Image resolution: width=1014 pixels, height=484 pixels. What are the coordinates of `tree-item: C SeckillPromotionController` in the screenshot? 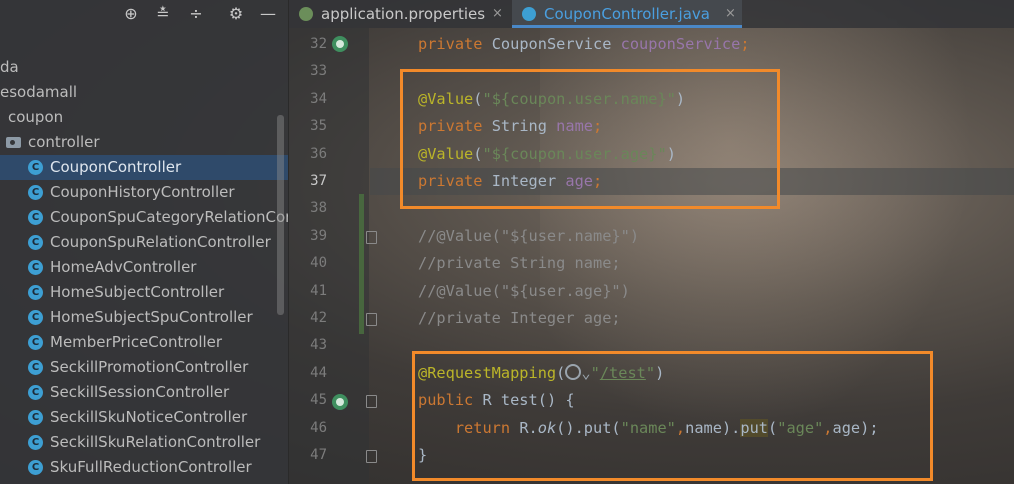 It's located at (144, 367).